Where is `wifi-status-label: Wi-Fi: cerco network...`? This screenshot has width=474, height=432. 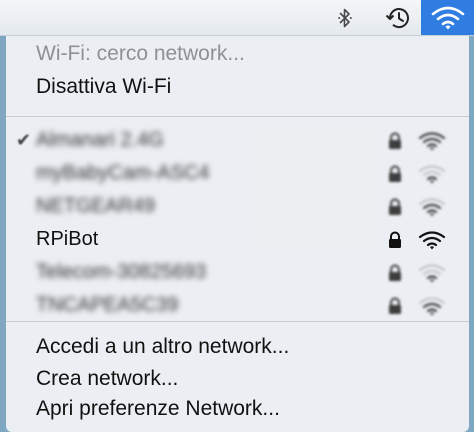 wifi-status-label: Wi-Fi: cerco network... is located at coordinates (140, 53).